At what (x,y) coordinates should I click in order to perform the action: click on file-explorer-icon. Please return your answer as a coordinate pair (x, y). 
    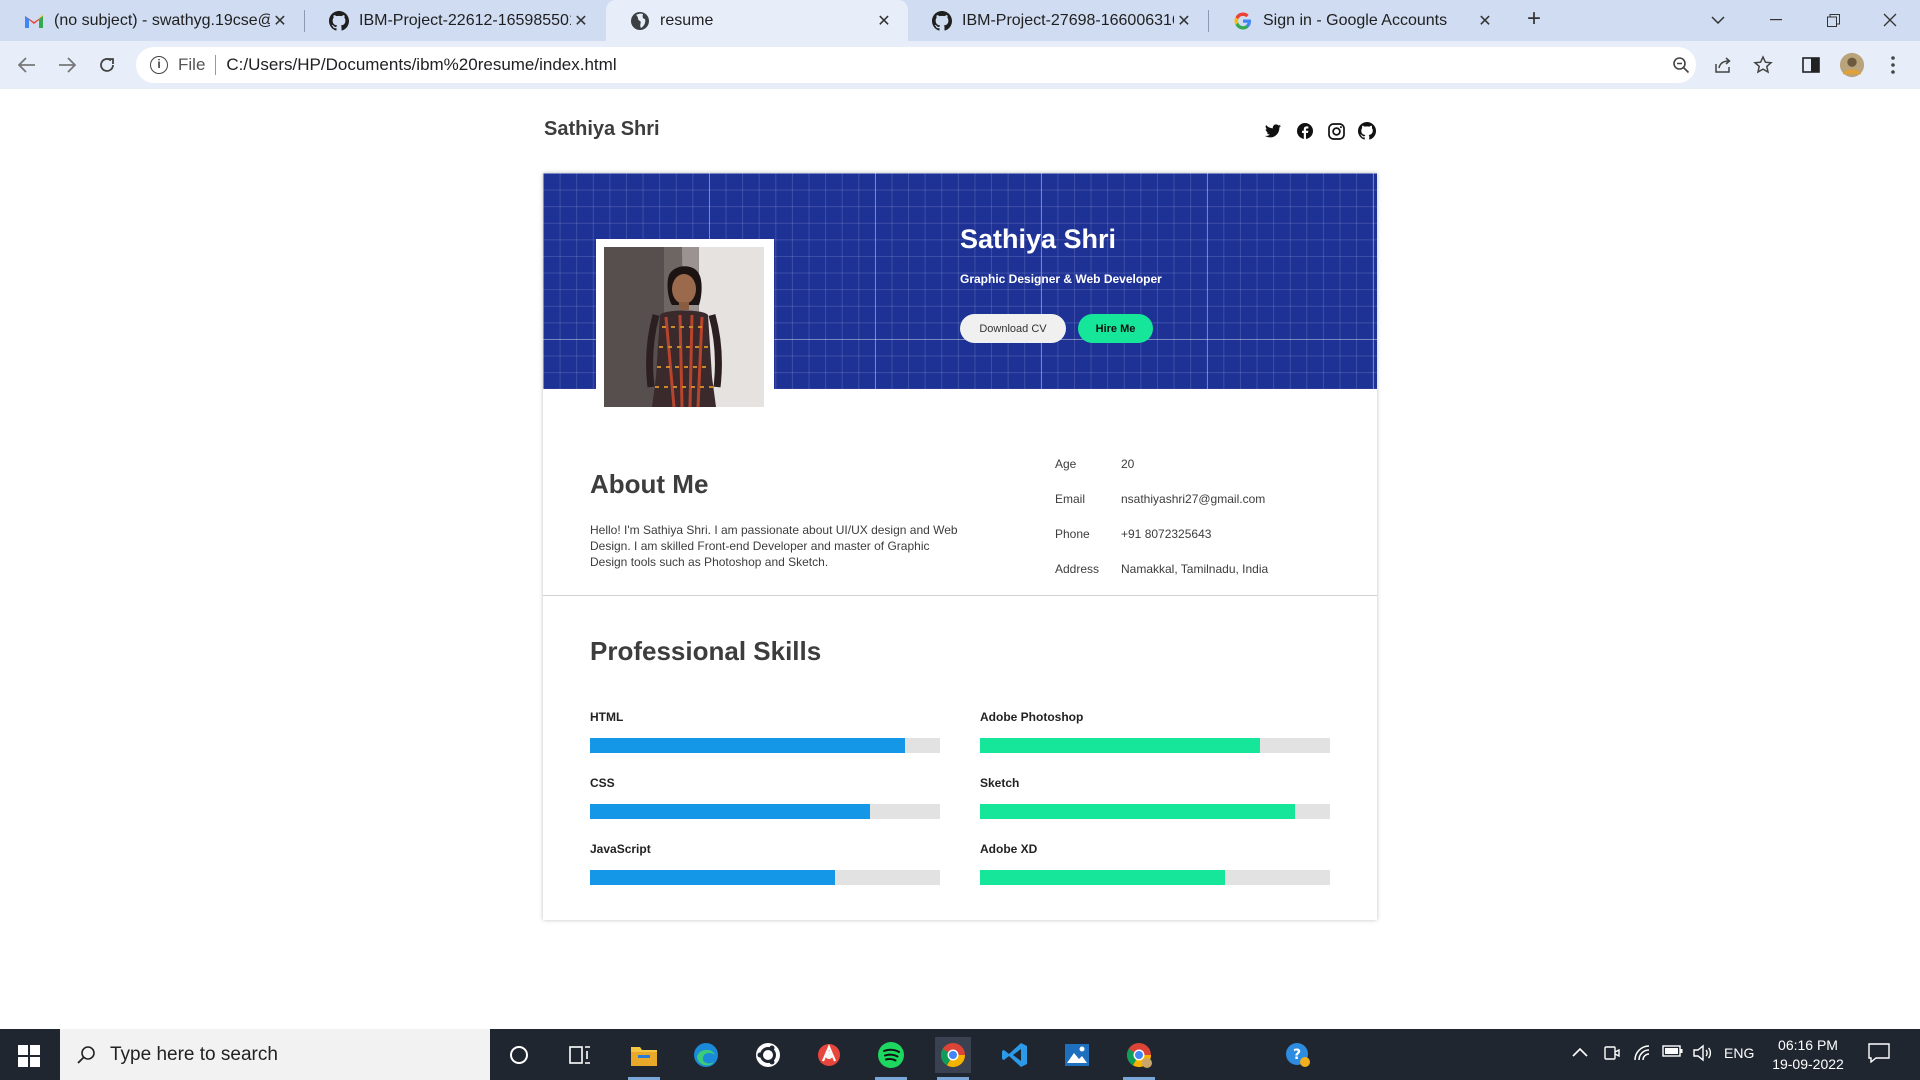
    Looking at the image, I should click on (644, 1058).